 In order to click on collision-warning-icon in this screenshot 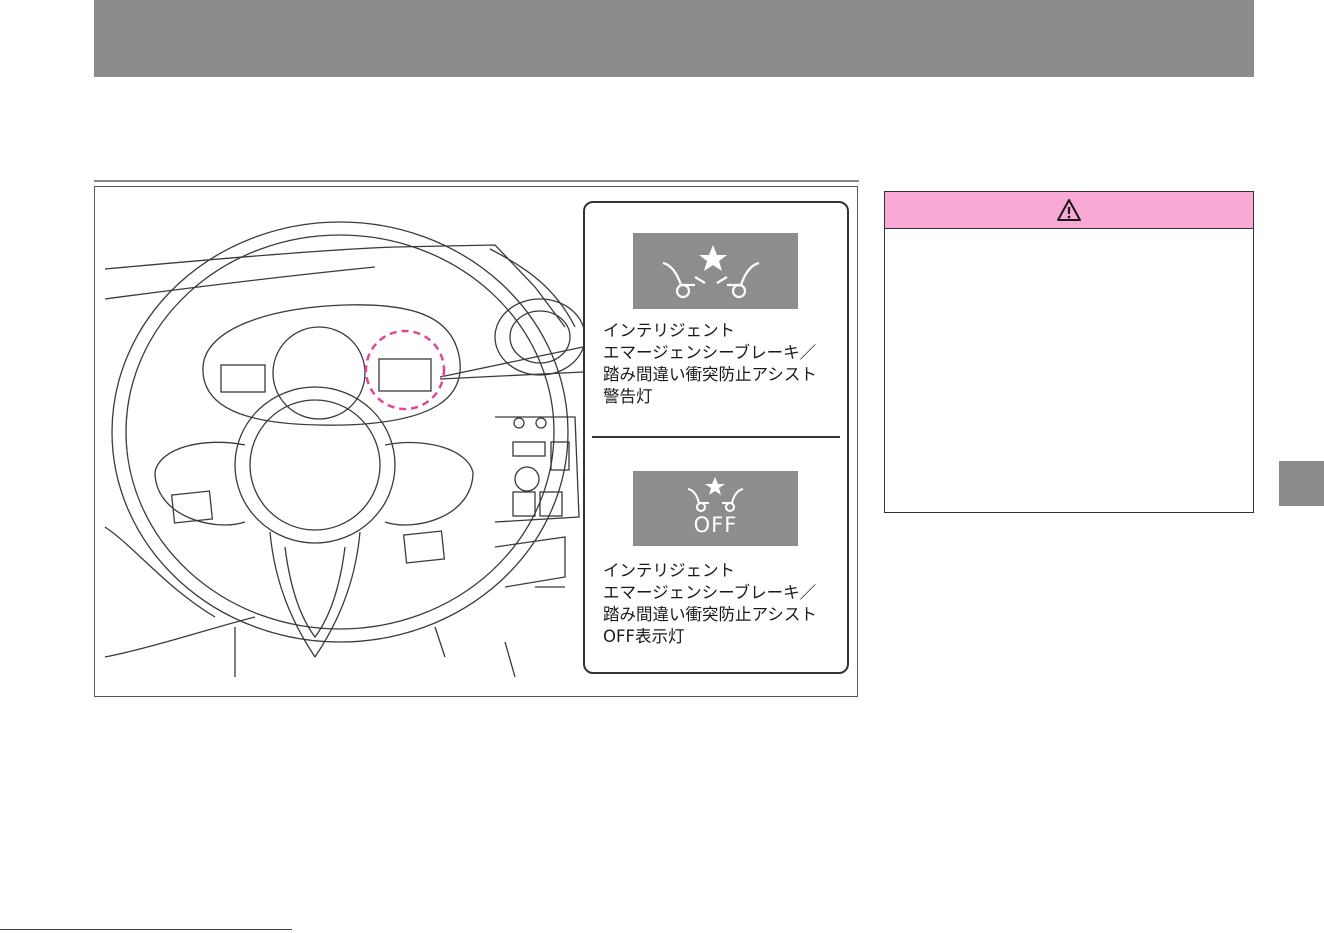, I will do `click(711, 272)`.